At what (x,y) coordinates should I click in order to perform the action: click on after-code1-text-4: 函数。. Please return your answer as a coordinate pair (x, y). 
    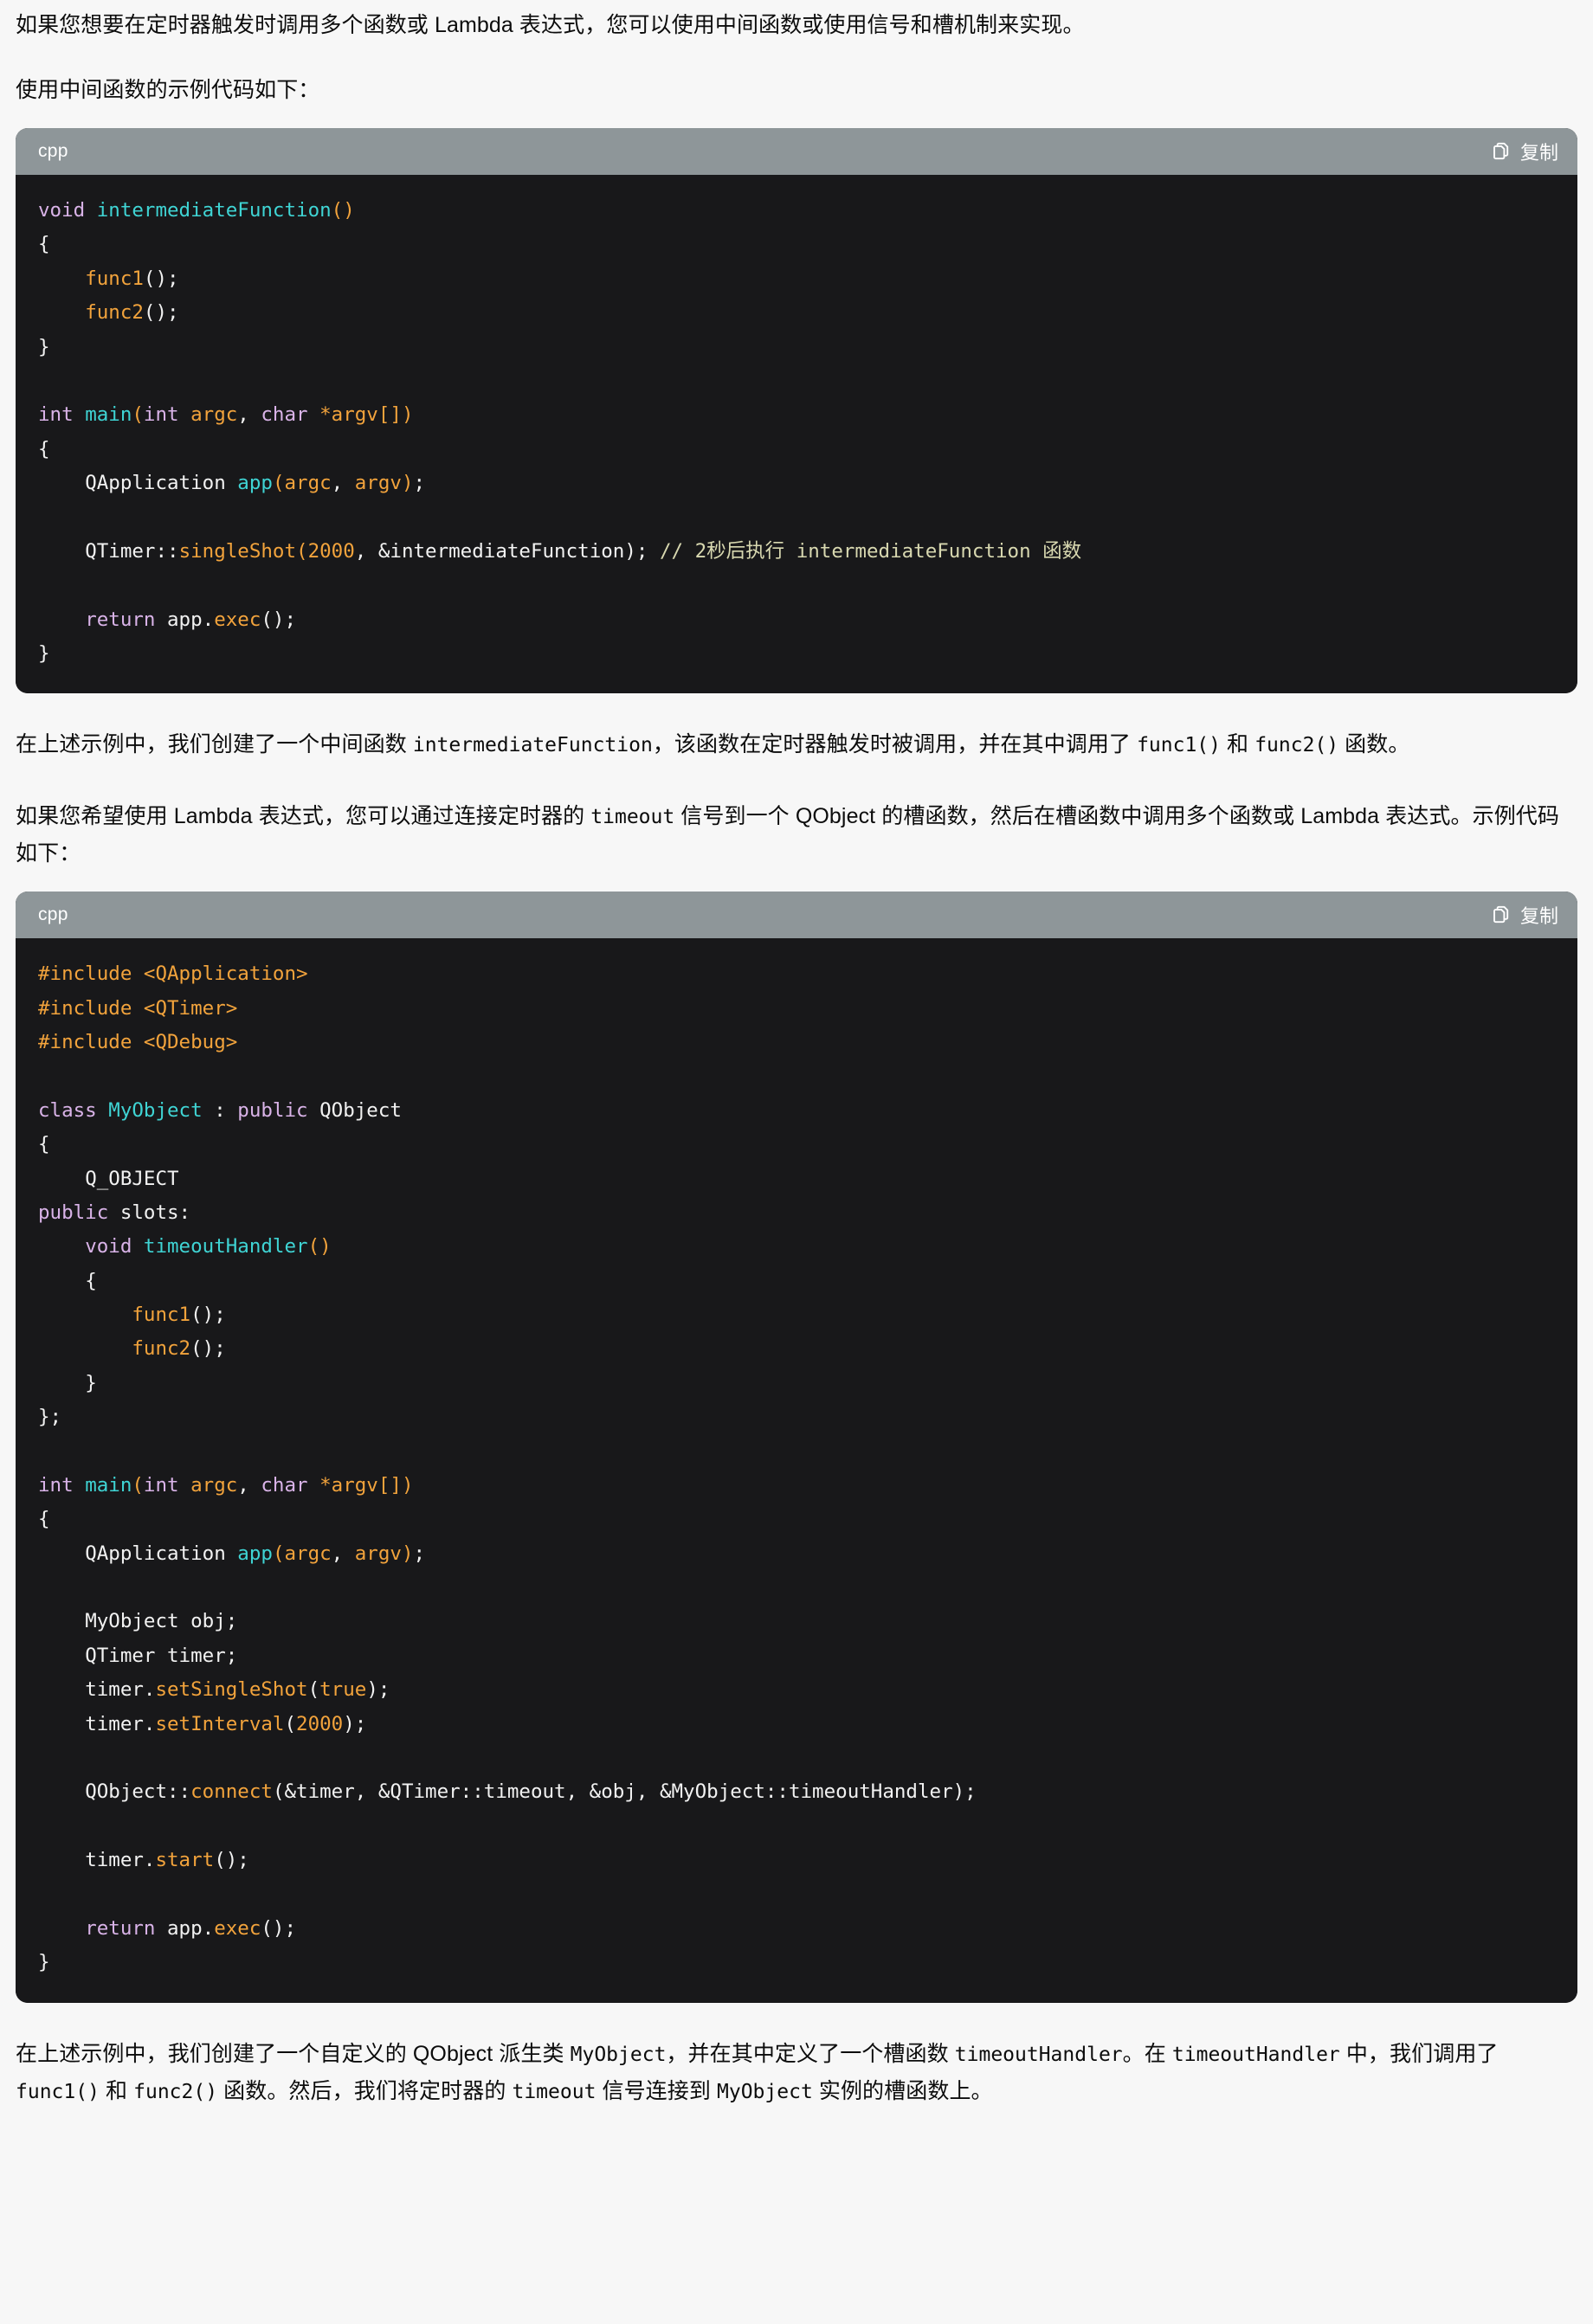
    Looking at the image, I should click on (1374, 744).